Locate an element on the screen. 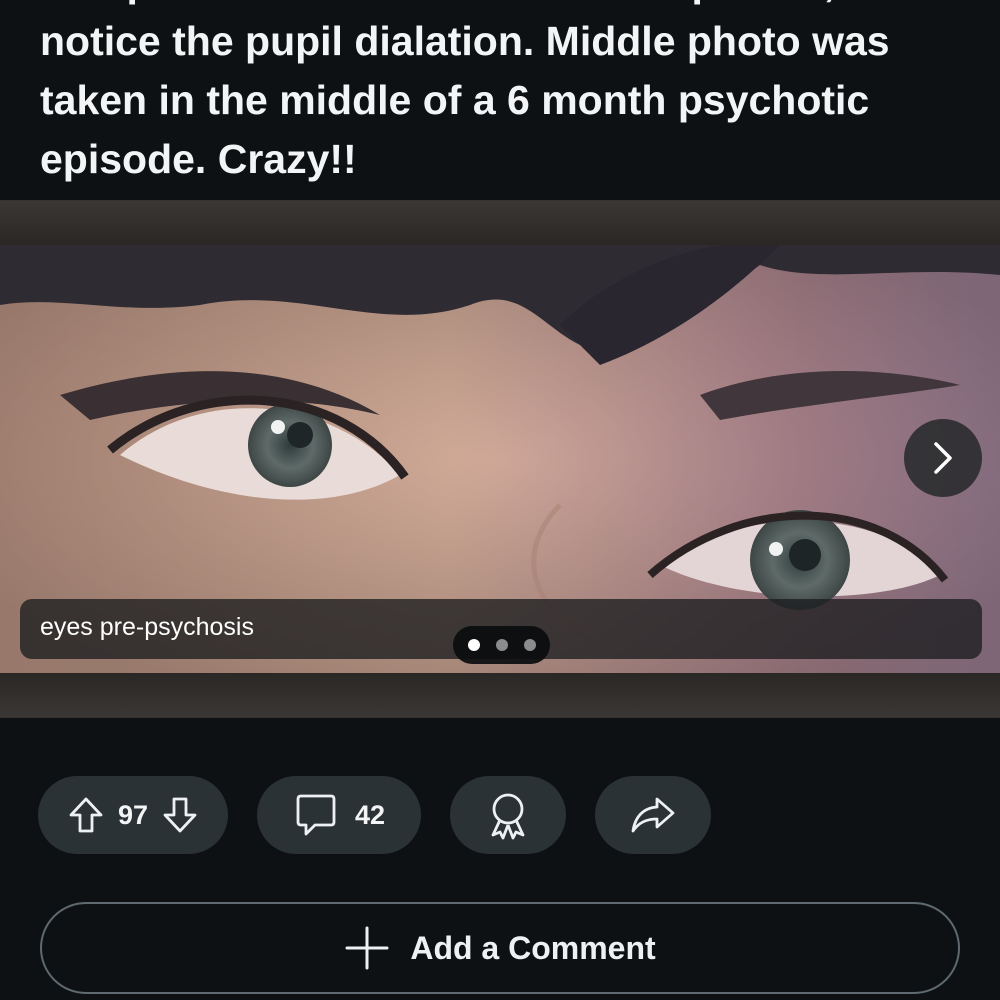  gallery-letterbox-top is located at coordinates (500, 223).